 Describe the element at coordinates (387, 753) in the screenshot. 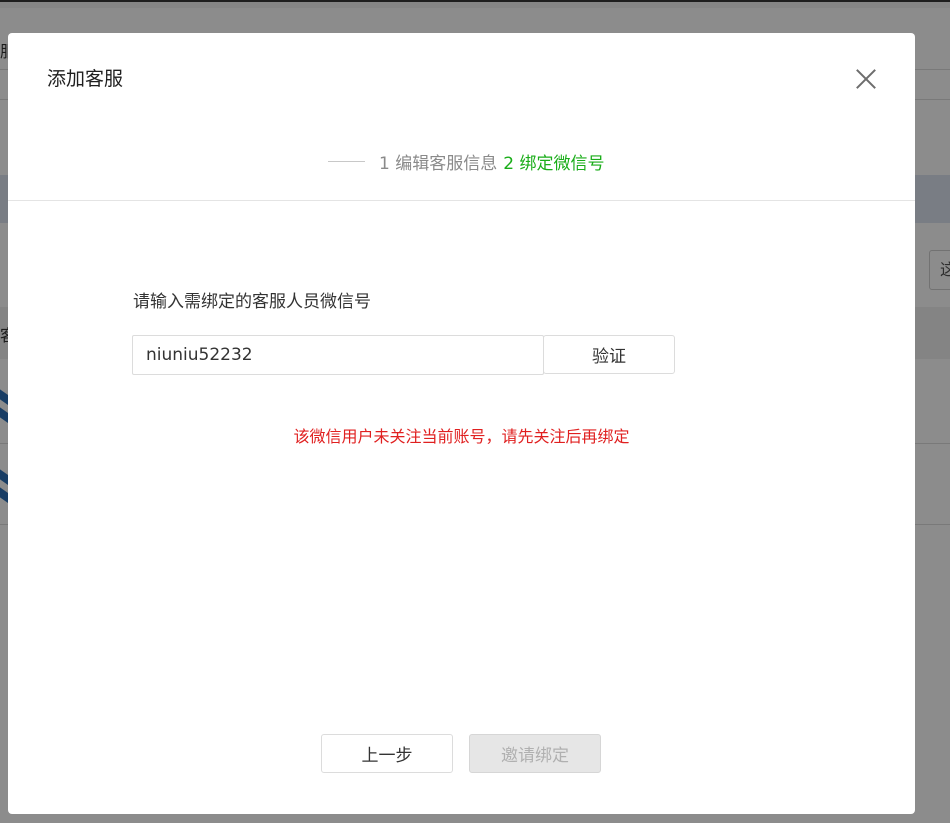

I see `previous-step-button: 上一步` at that location.